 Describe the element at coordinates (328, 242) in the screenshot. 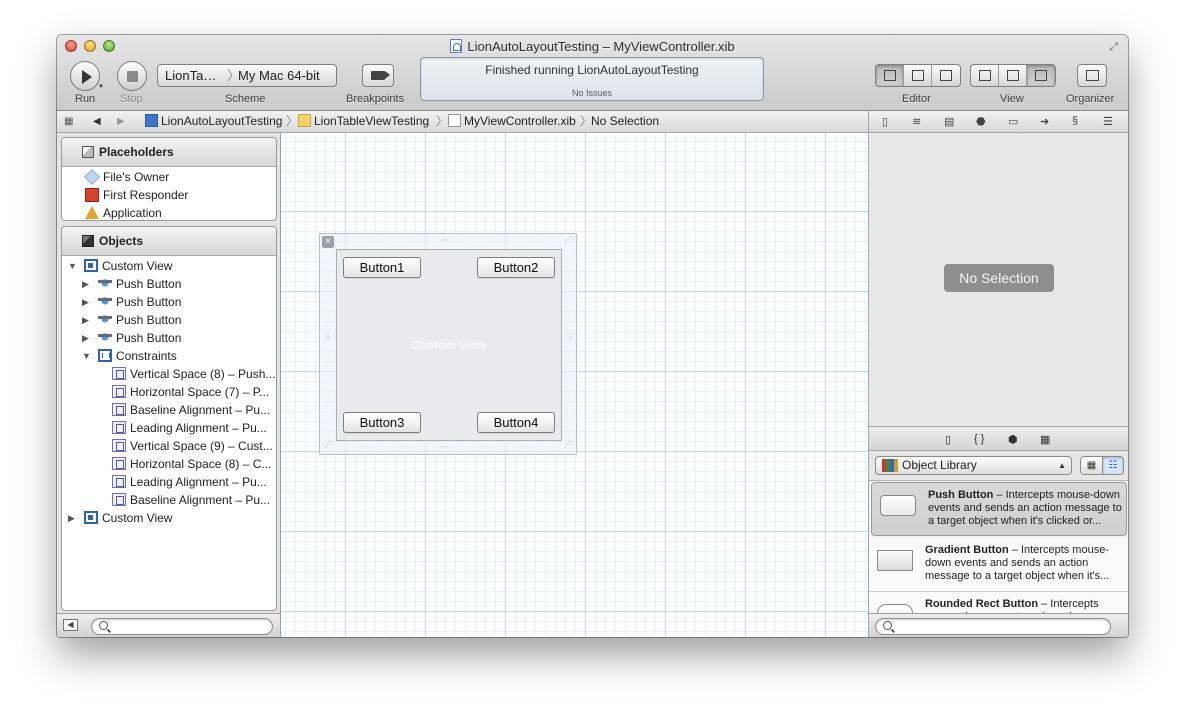

I see `close-view-icon: ×` at that location.